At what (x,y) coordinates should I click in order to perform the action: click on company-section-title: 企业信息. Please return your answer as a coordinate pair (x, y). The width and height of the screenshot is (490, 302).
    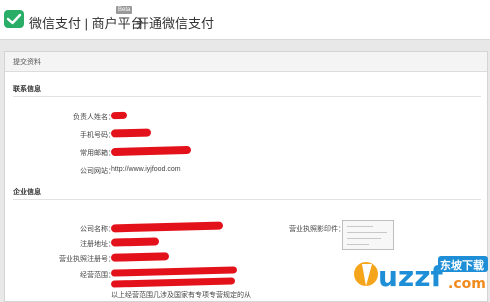
    Looking at the image, I should click on (27, 192).